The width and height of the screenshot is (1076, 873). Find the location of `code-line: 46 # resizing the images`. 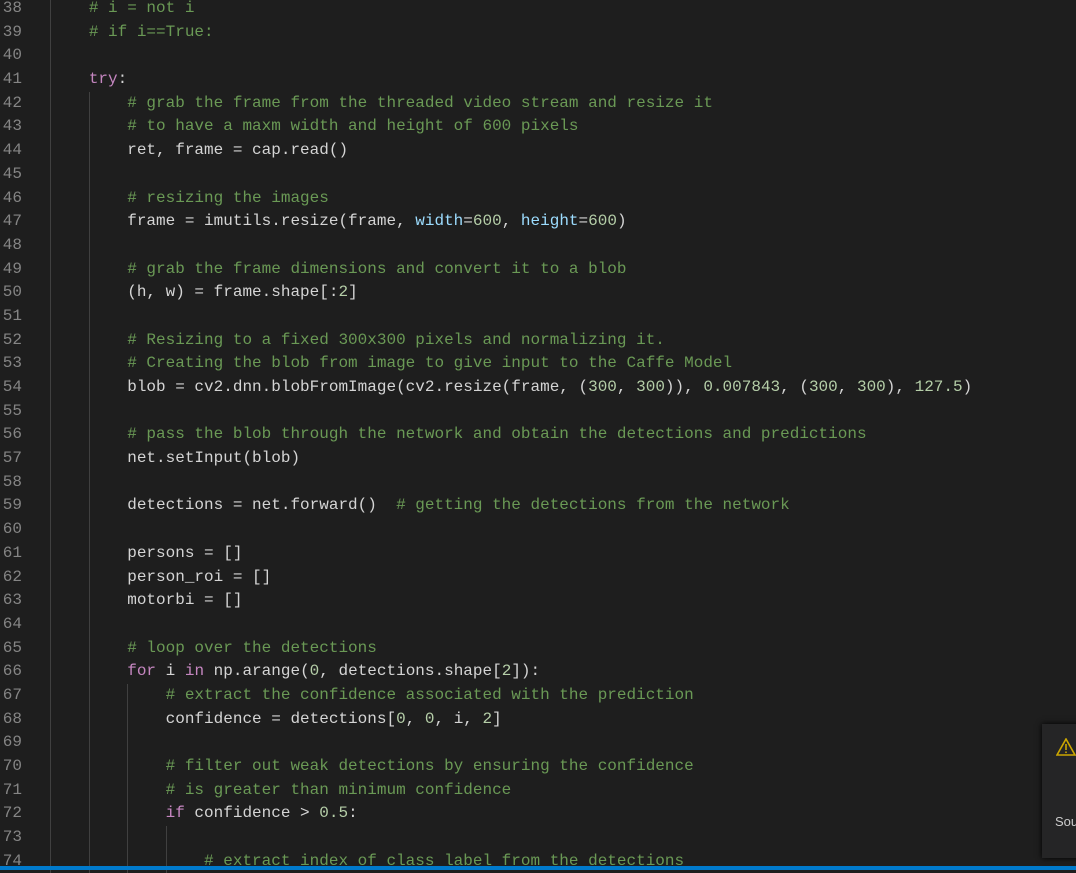

code-line: 46 # resizing the images is located at coordinates (538, 198).